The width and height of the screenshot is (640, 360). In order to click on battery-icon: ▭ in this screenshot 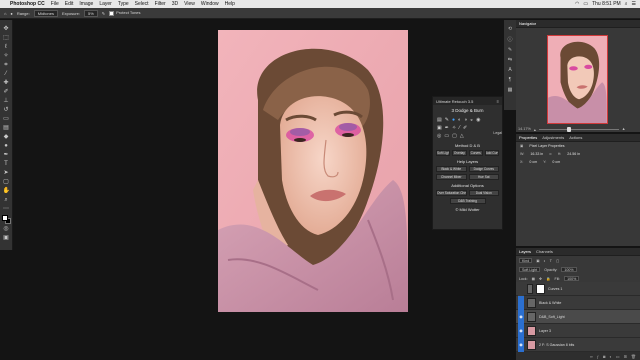, I will do `click(585, 4)`.